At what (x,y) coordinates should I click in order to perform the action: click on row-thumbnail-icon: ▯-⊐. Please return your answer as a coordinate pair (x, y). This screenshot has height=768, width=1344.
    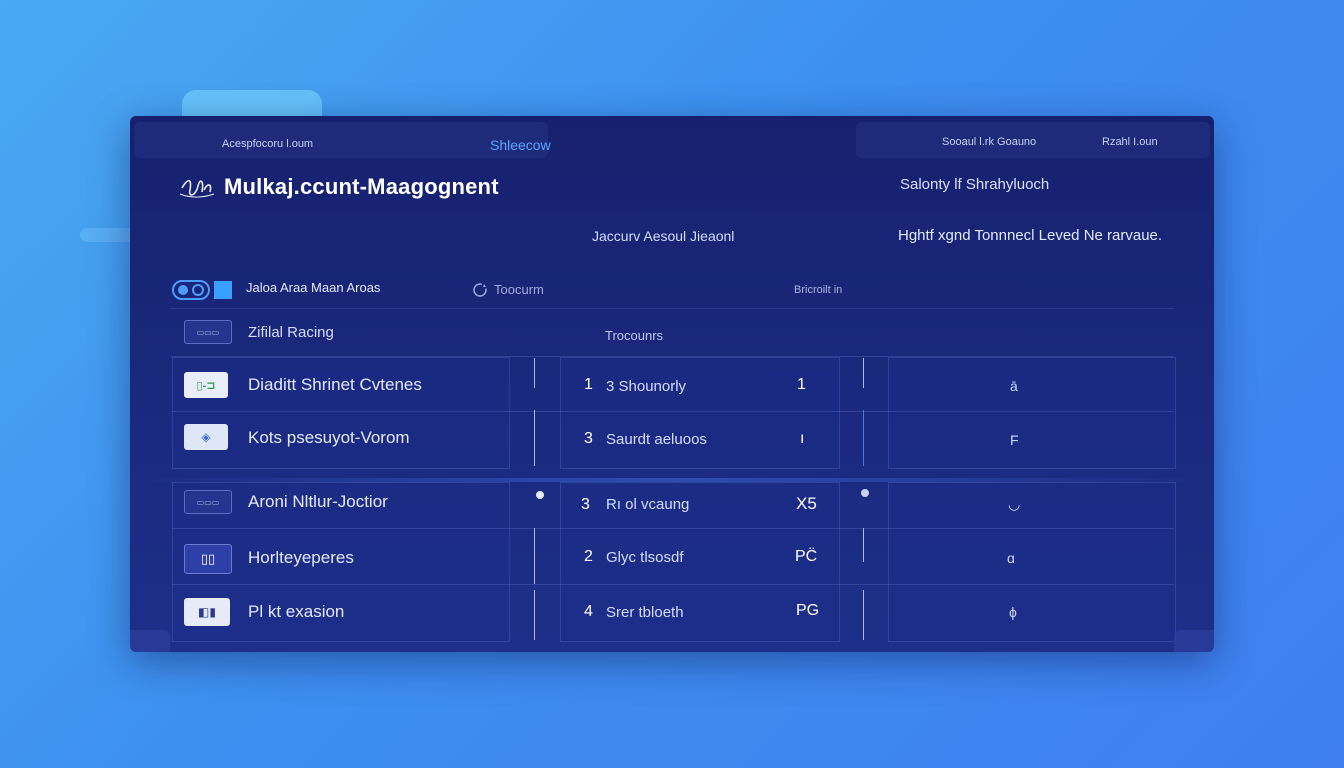
    Looking at the image, I should click on (206, 385).